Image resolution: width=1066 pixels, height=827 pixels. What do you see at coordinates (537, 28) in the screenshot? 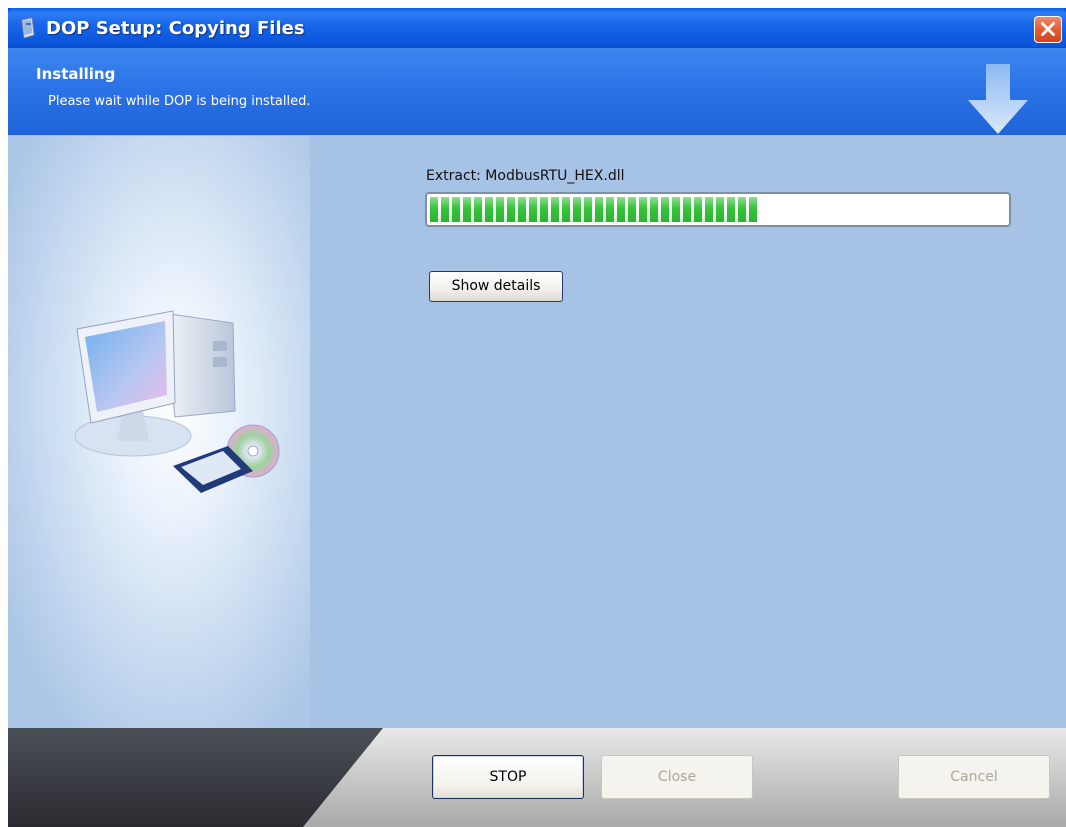
I see `title-bar: DOP Setup: Copying Files` at bounding box center [537, 28].